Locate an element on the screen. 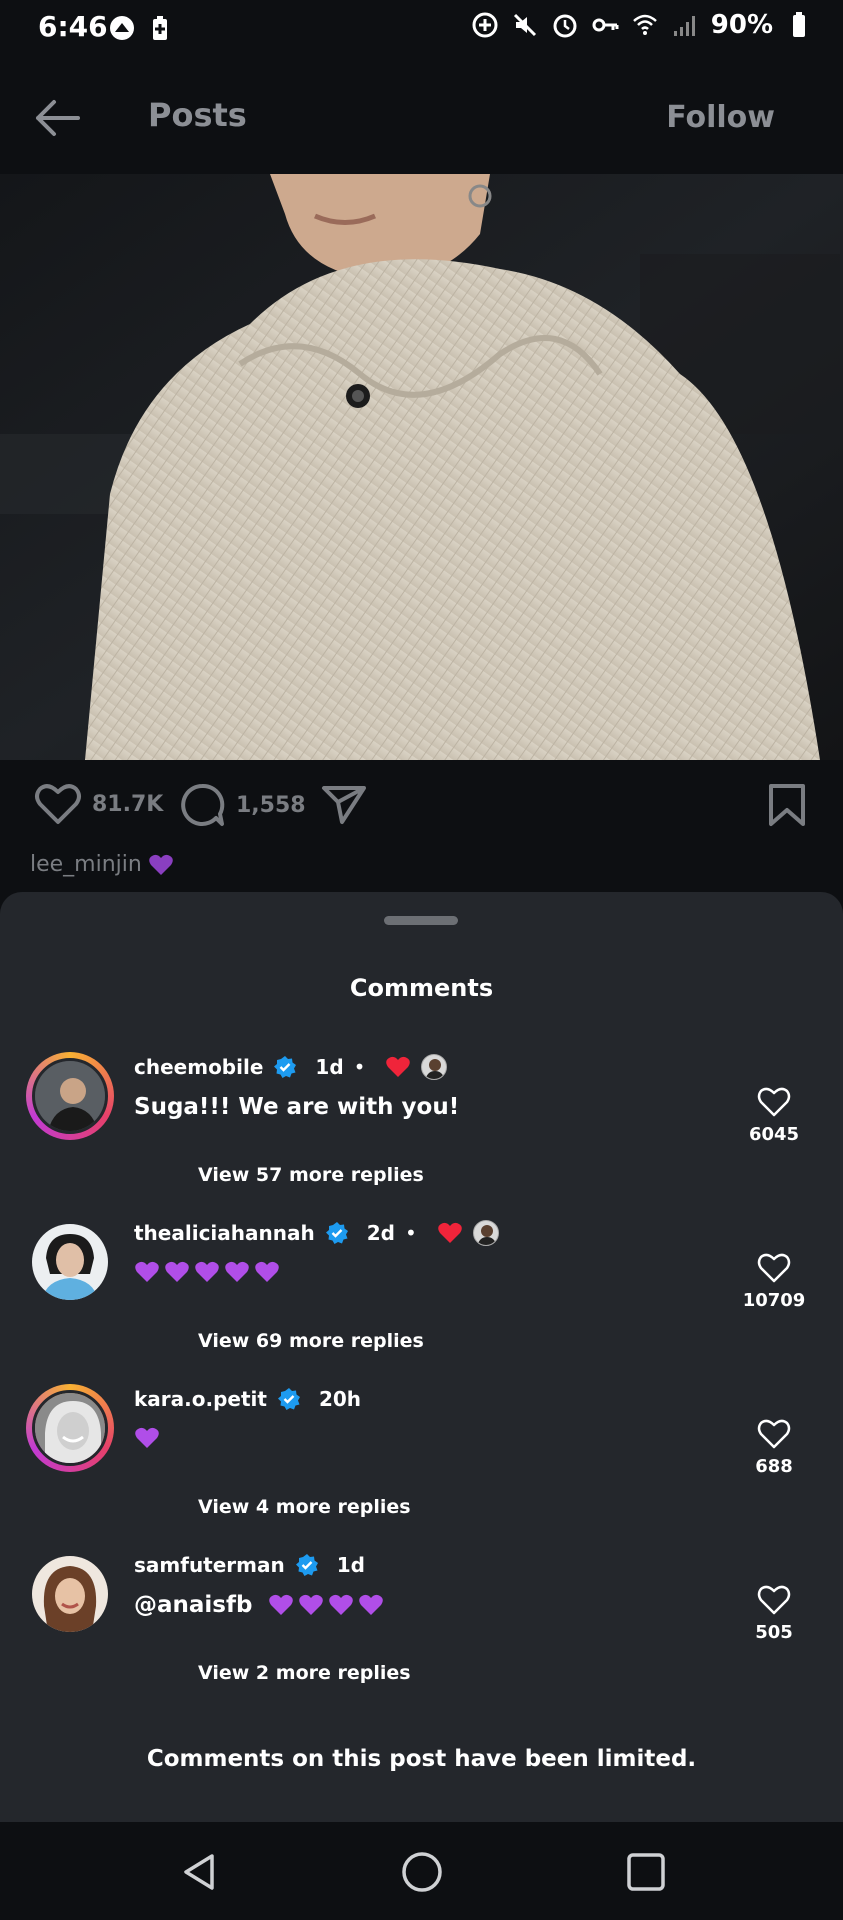 The height and width of the screenshot is (1920, 843). comment-like-count: 505 is located at coordinates (774, 1632).